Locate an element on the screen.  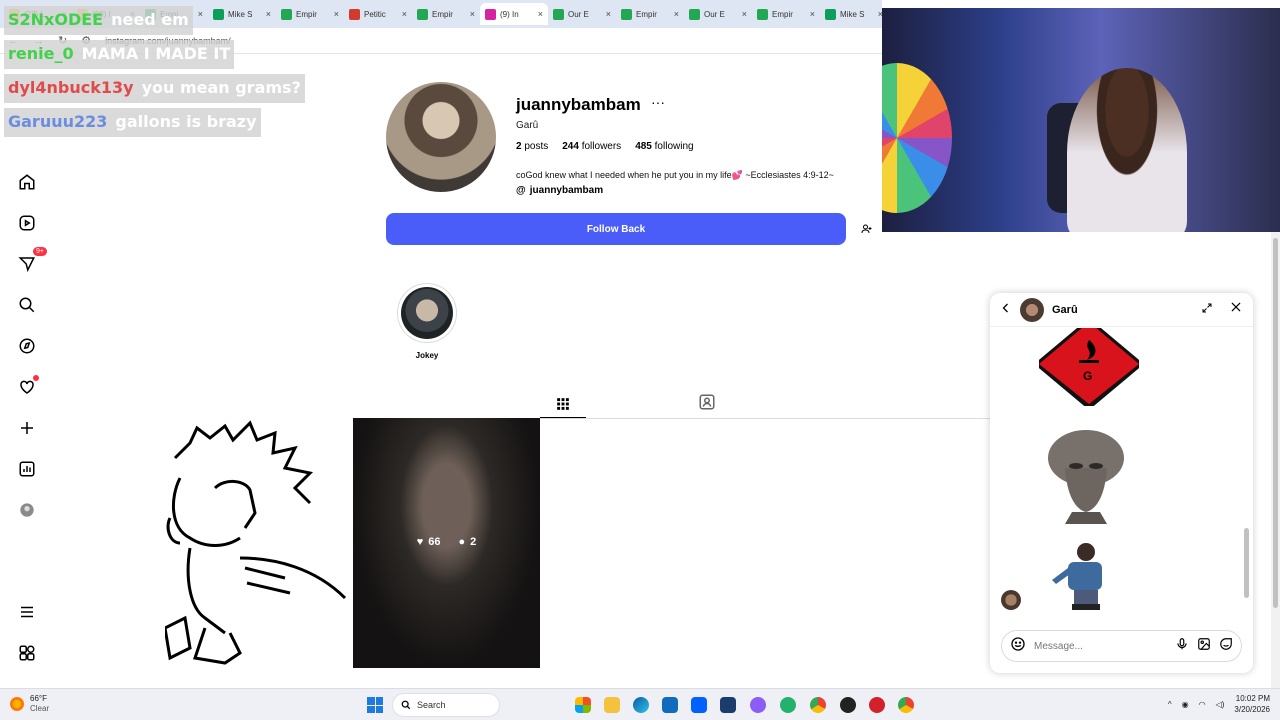
volume-icon: ◁) is located at coordinates (1220, 704).